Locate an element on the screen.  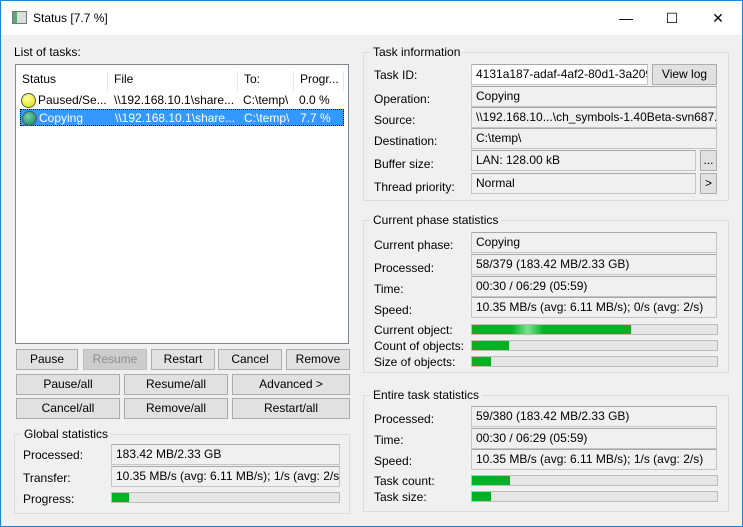
transfer-label: Transfer: is located at coordinates (47, 478).